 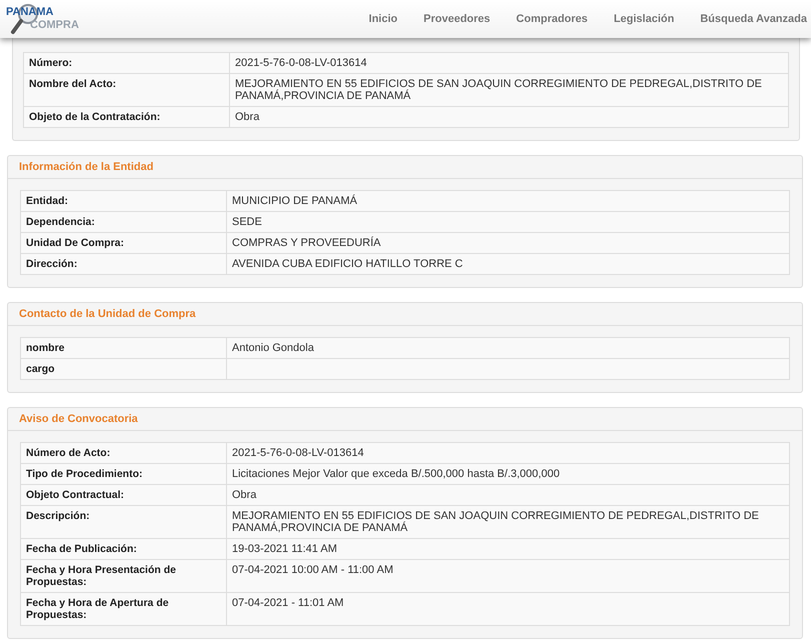 I want to click on nav-link: Búsqueda Avanzada, so click(x=749, y=19).